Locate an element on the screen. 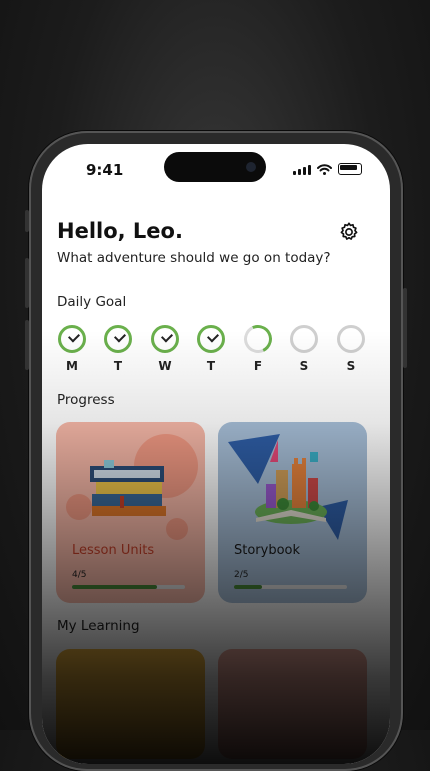 The width and height of the screenshot is (430, 771). goal-day-friday: F is located at coordinates (258, 347).